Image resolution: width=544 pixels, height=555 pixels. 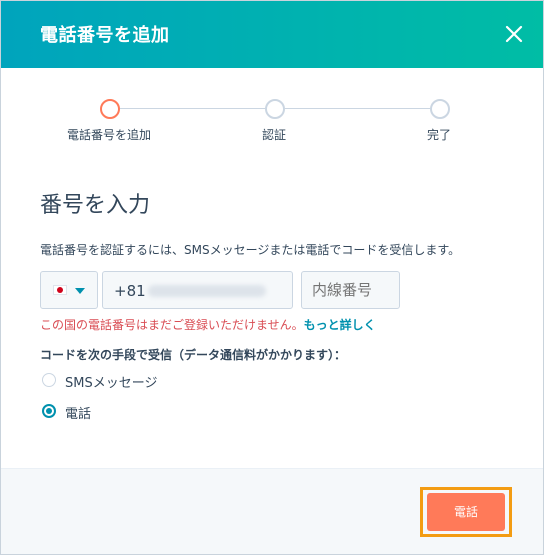 I want to click on radio-option-sms: SMSメッセージ, so click(x=110, y=381).